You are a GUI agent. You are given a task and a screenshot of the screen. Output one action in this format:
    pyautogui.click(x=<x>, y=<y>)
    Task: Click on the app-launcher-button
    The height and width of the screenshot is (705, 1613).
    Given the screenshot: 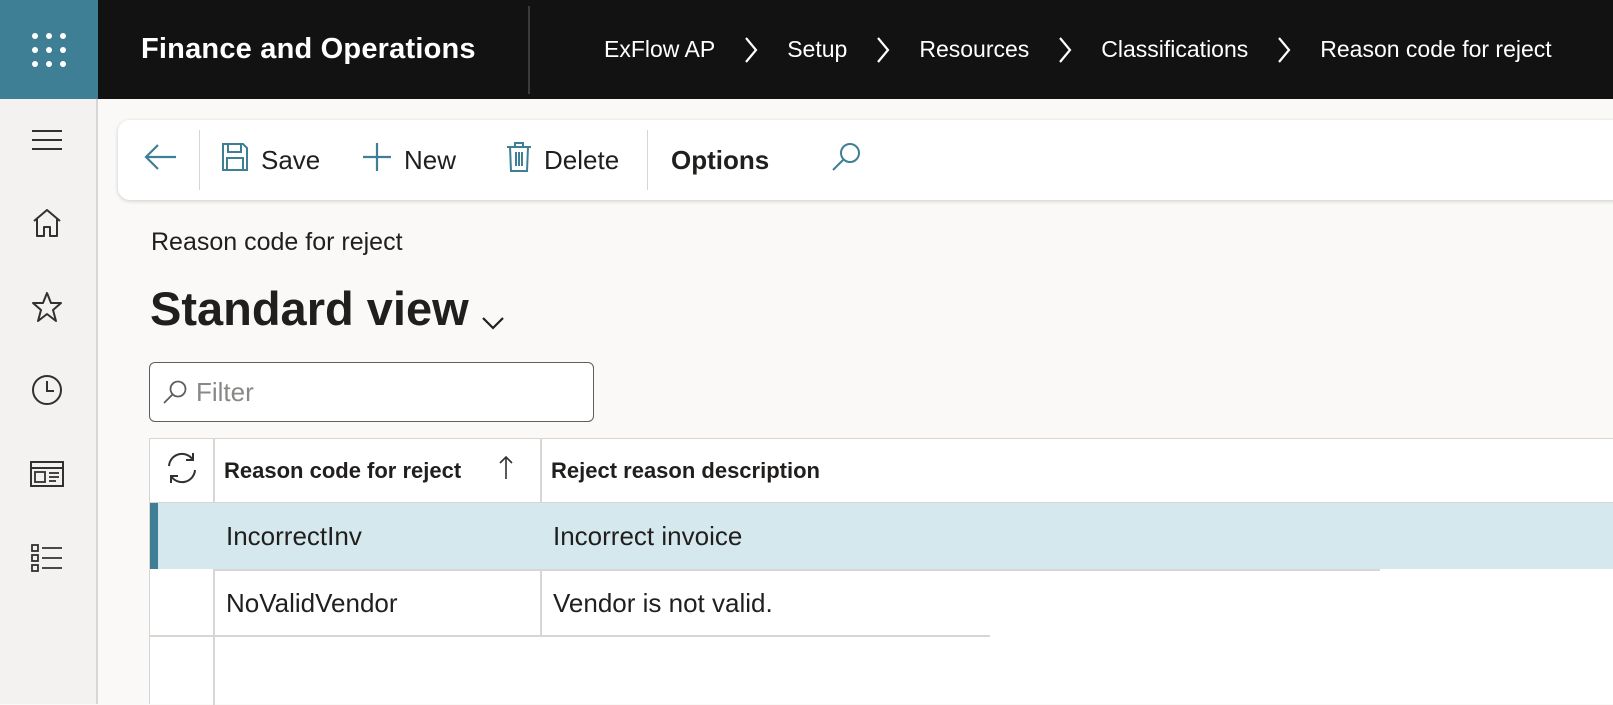 What is the action you would take?
    pyautogui.click(x=49, y=49)
    